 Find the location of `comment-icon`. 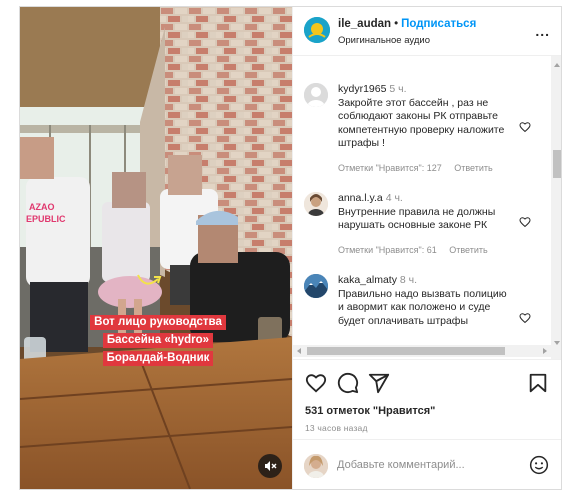

comment-icon is located at coordinates (348, 383).